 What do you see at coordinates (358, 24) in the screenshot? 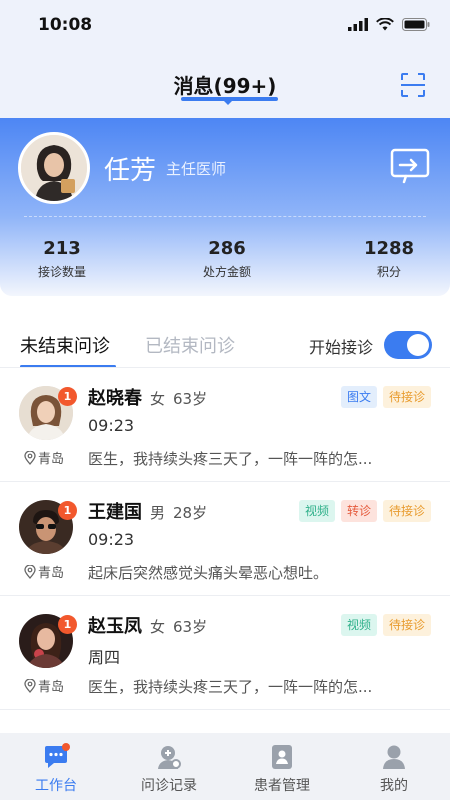
I see `signal-icon` at bounding box center [358, 24].